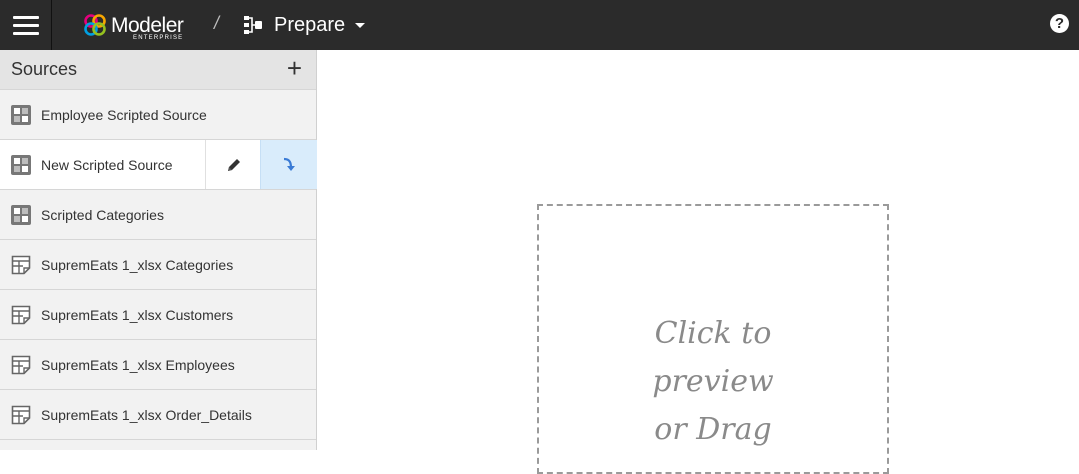  Describe the element at coordinates (158, 70) in the screenshot. I see `sidebar-header: Sources +` at that location.